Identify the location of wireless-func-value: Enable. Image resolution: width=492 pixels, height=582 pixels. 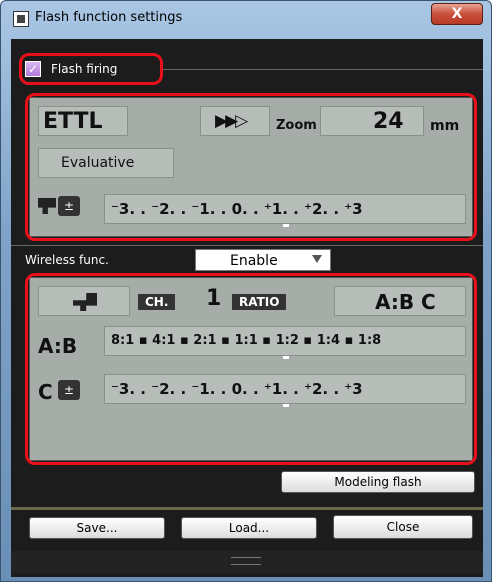
(254, 261).